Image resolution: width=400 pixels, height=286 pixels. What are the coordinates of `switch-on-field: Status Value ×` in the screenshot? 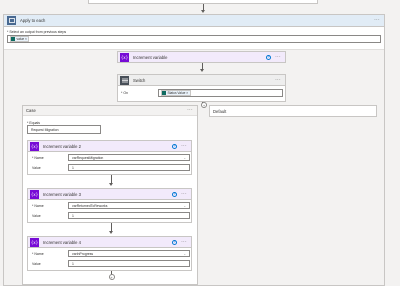 It's located at (220, 93).